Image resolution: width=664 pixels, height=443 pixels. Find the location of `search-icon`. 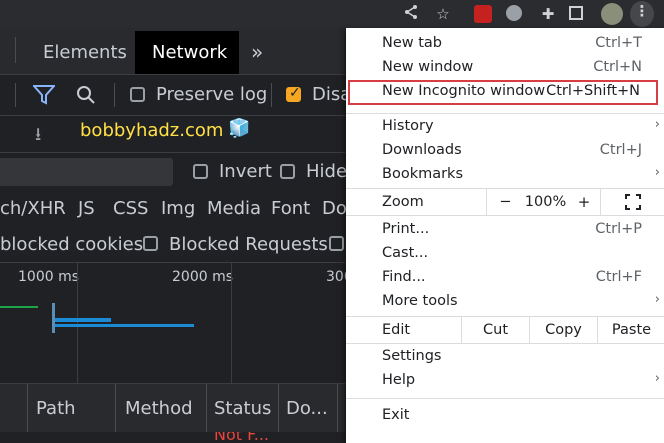

search-icon is located at coordinates (86, 95).